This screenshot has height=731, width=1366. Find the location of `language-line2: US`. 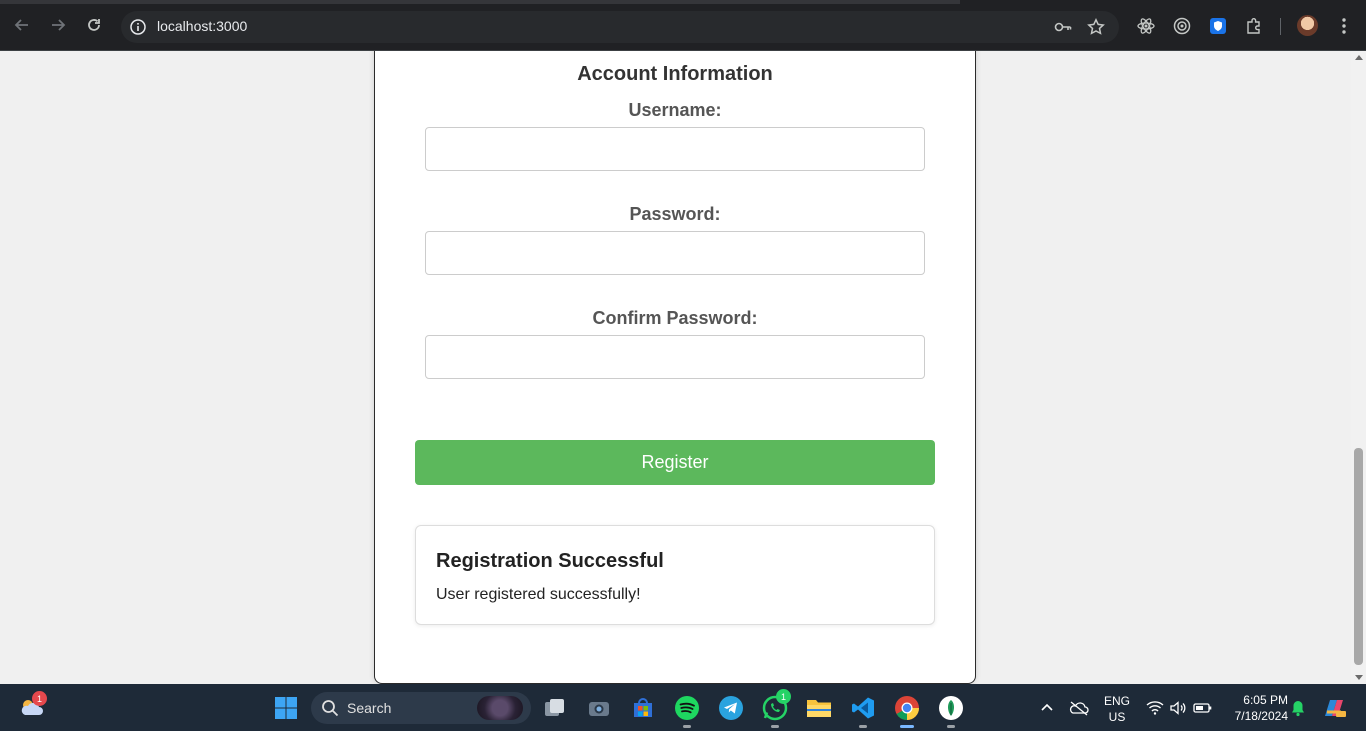

language-line2: US is located at coordinates (1117, 717).